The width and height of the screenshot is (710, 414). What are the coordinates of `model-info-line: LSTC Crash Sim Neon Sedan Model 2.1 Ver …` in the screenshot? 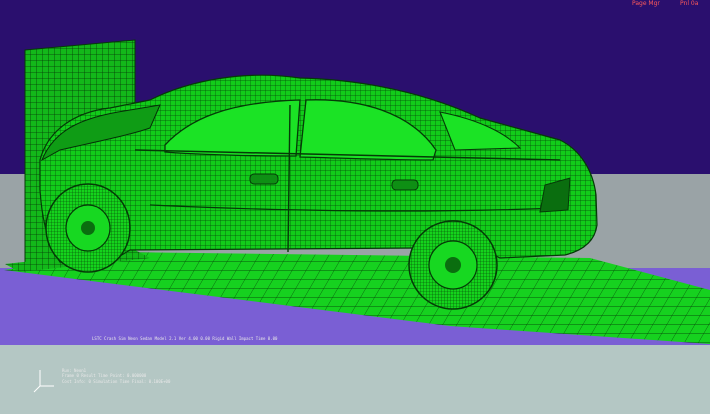 It's located at (185, 338).